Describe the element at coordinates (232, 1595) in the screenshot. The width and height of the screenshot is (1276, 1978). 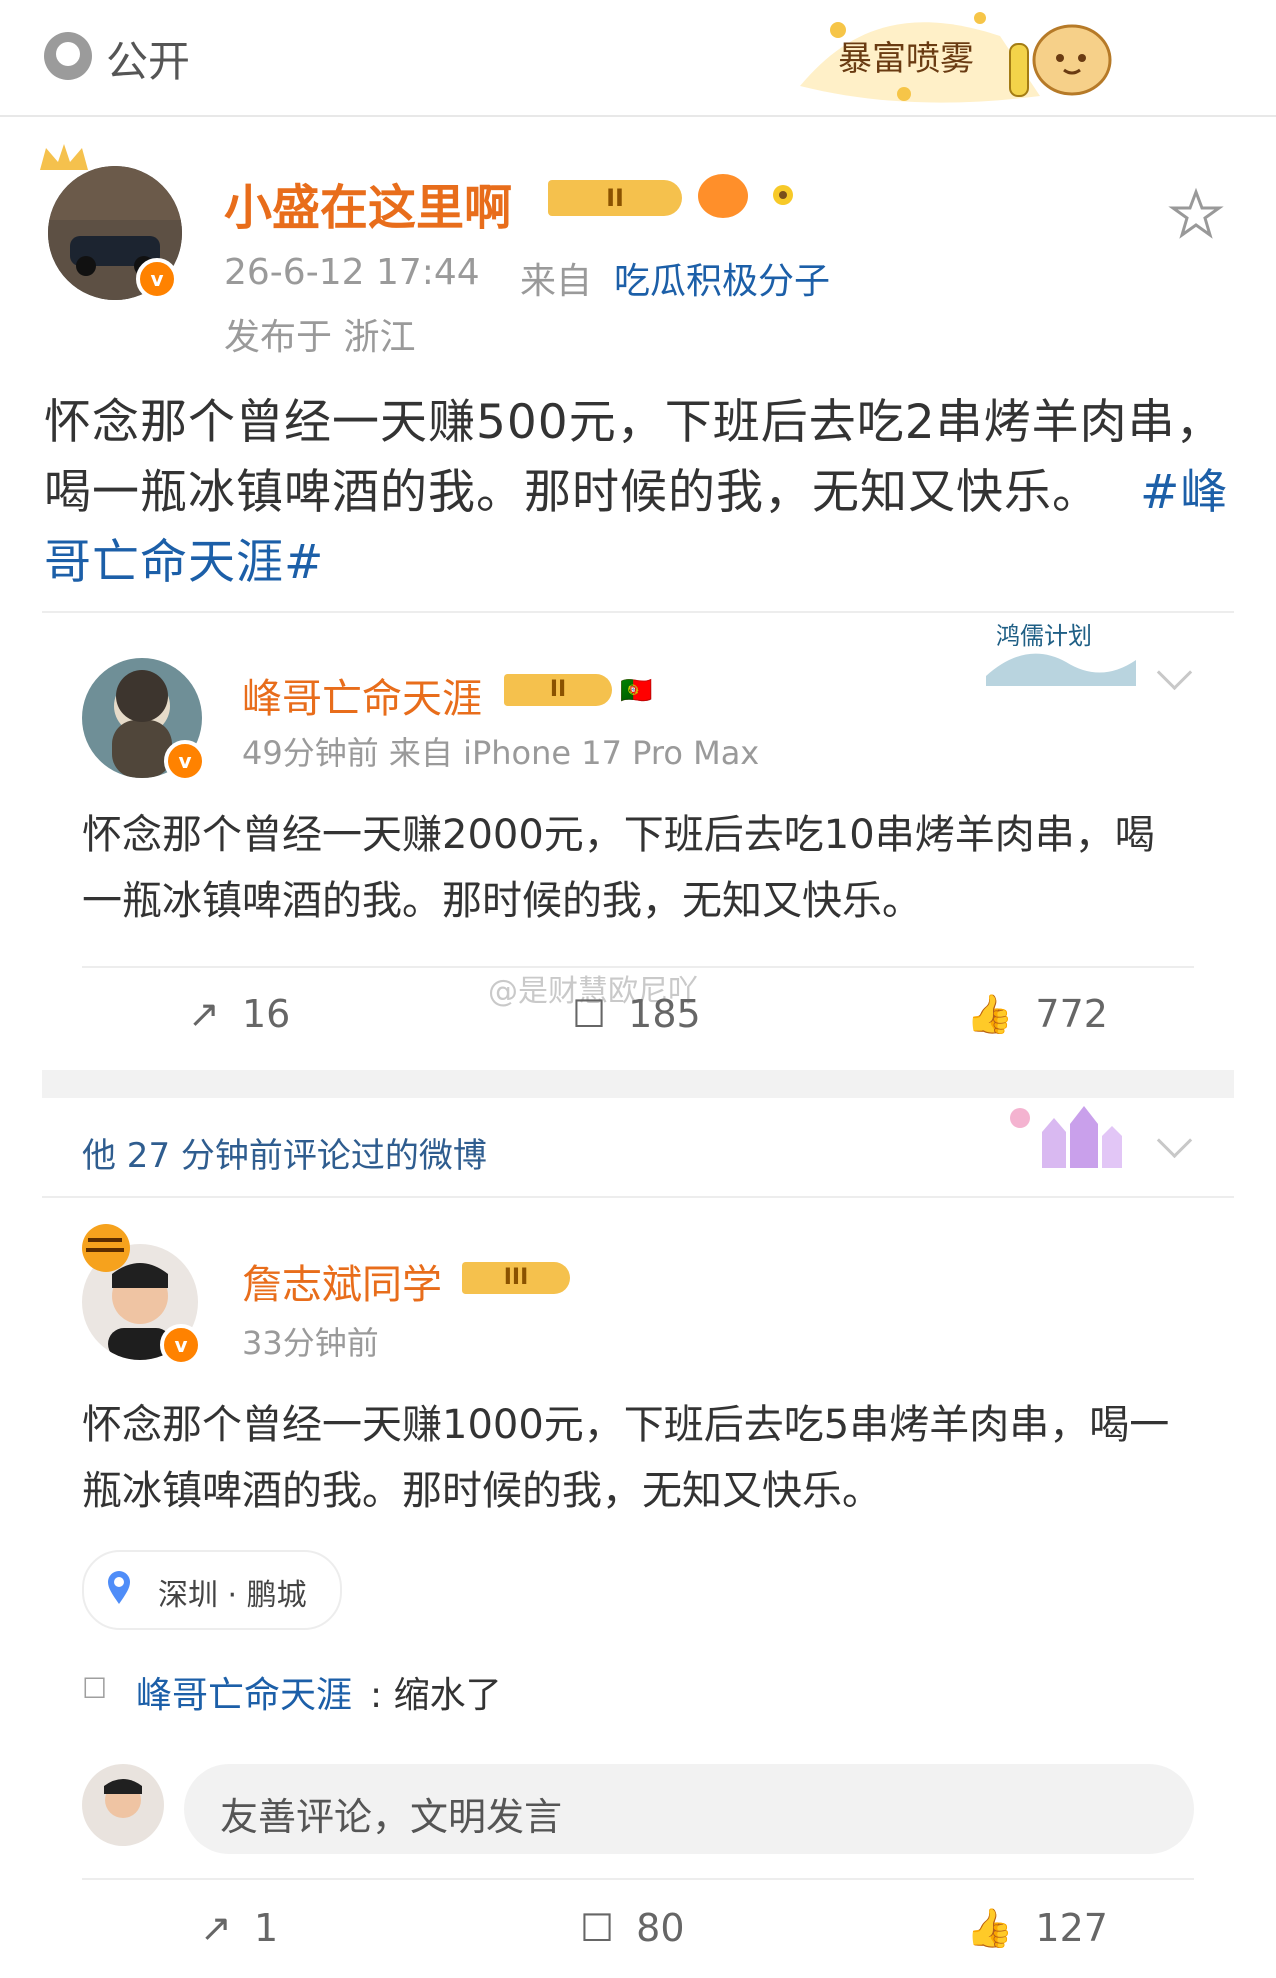
I see `location-text: 深圳 · 鹏城` at that location.